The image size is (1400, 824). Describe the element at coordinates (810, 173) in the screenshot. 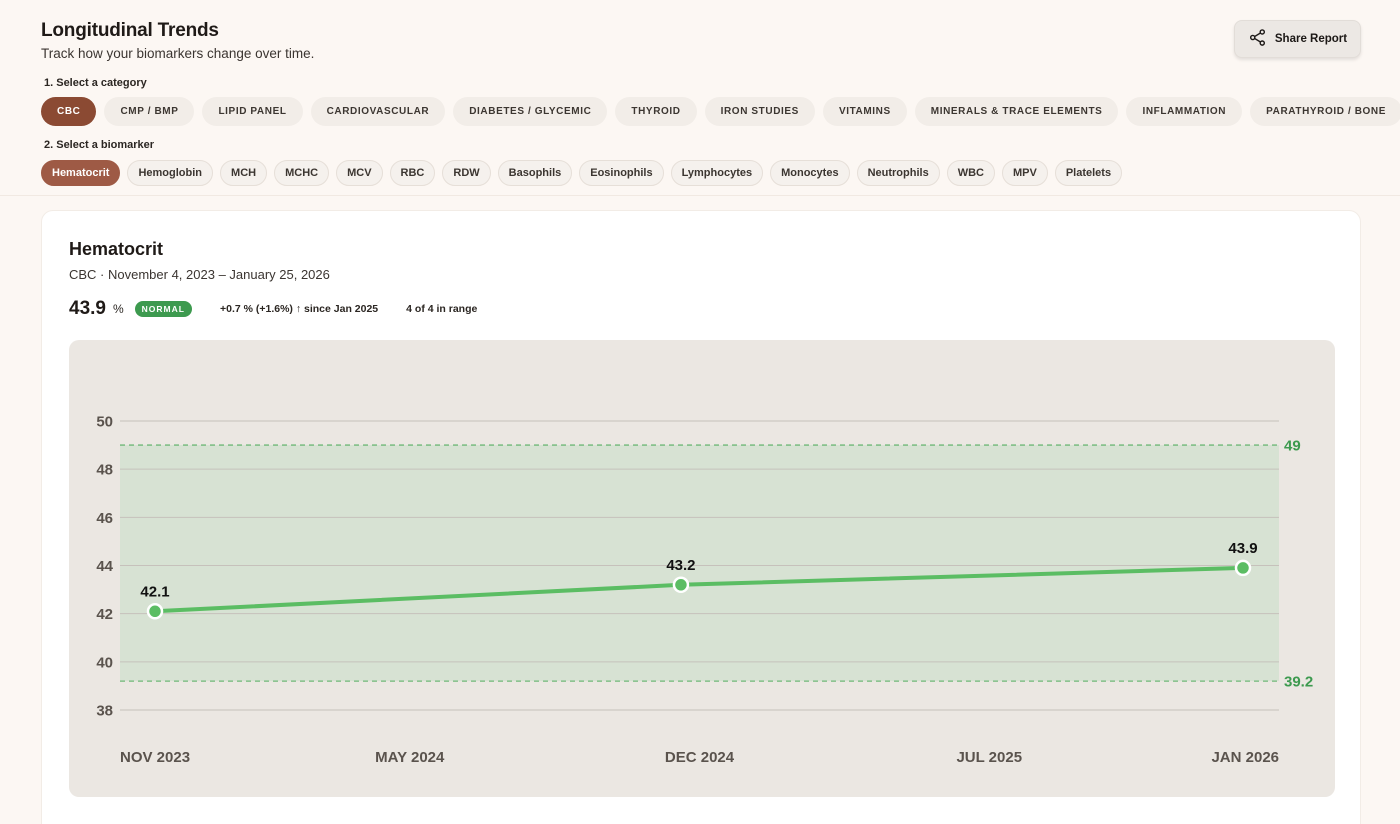

I see `biomarker-pill: Monocytes` at that location.